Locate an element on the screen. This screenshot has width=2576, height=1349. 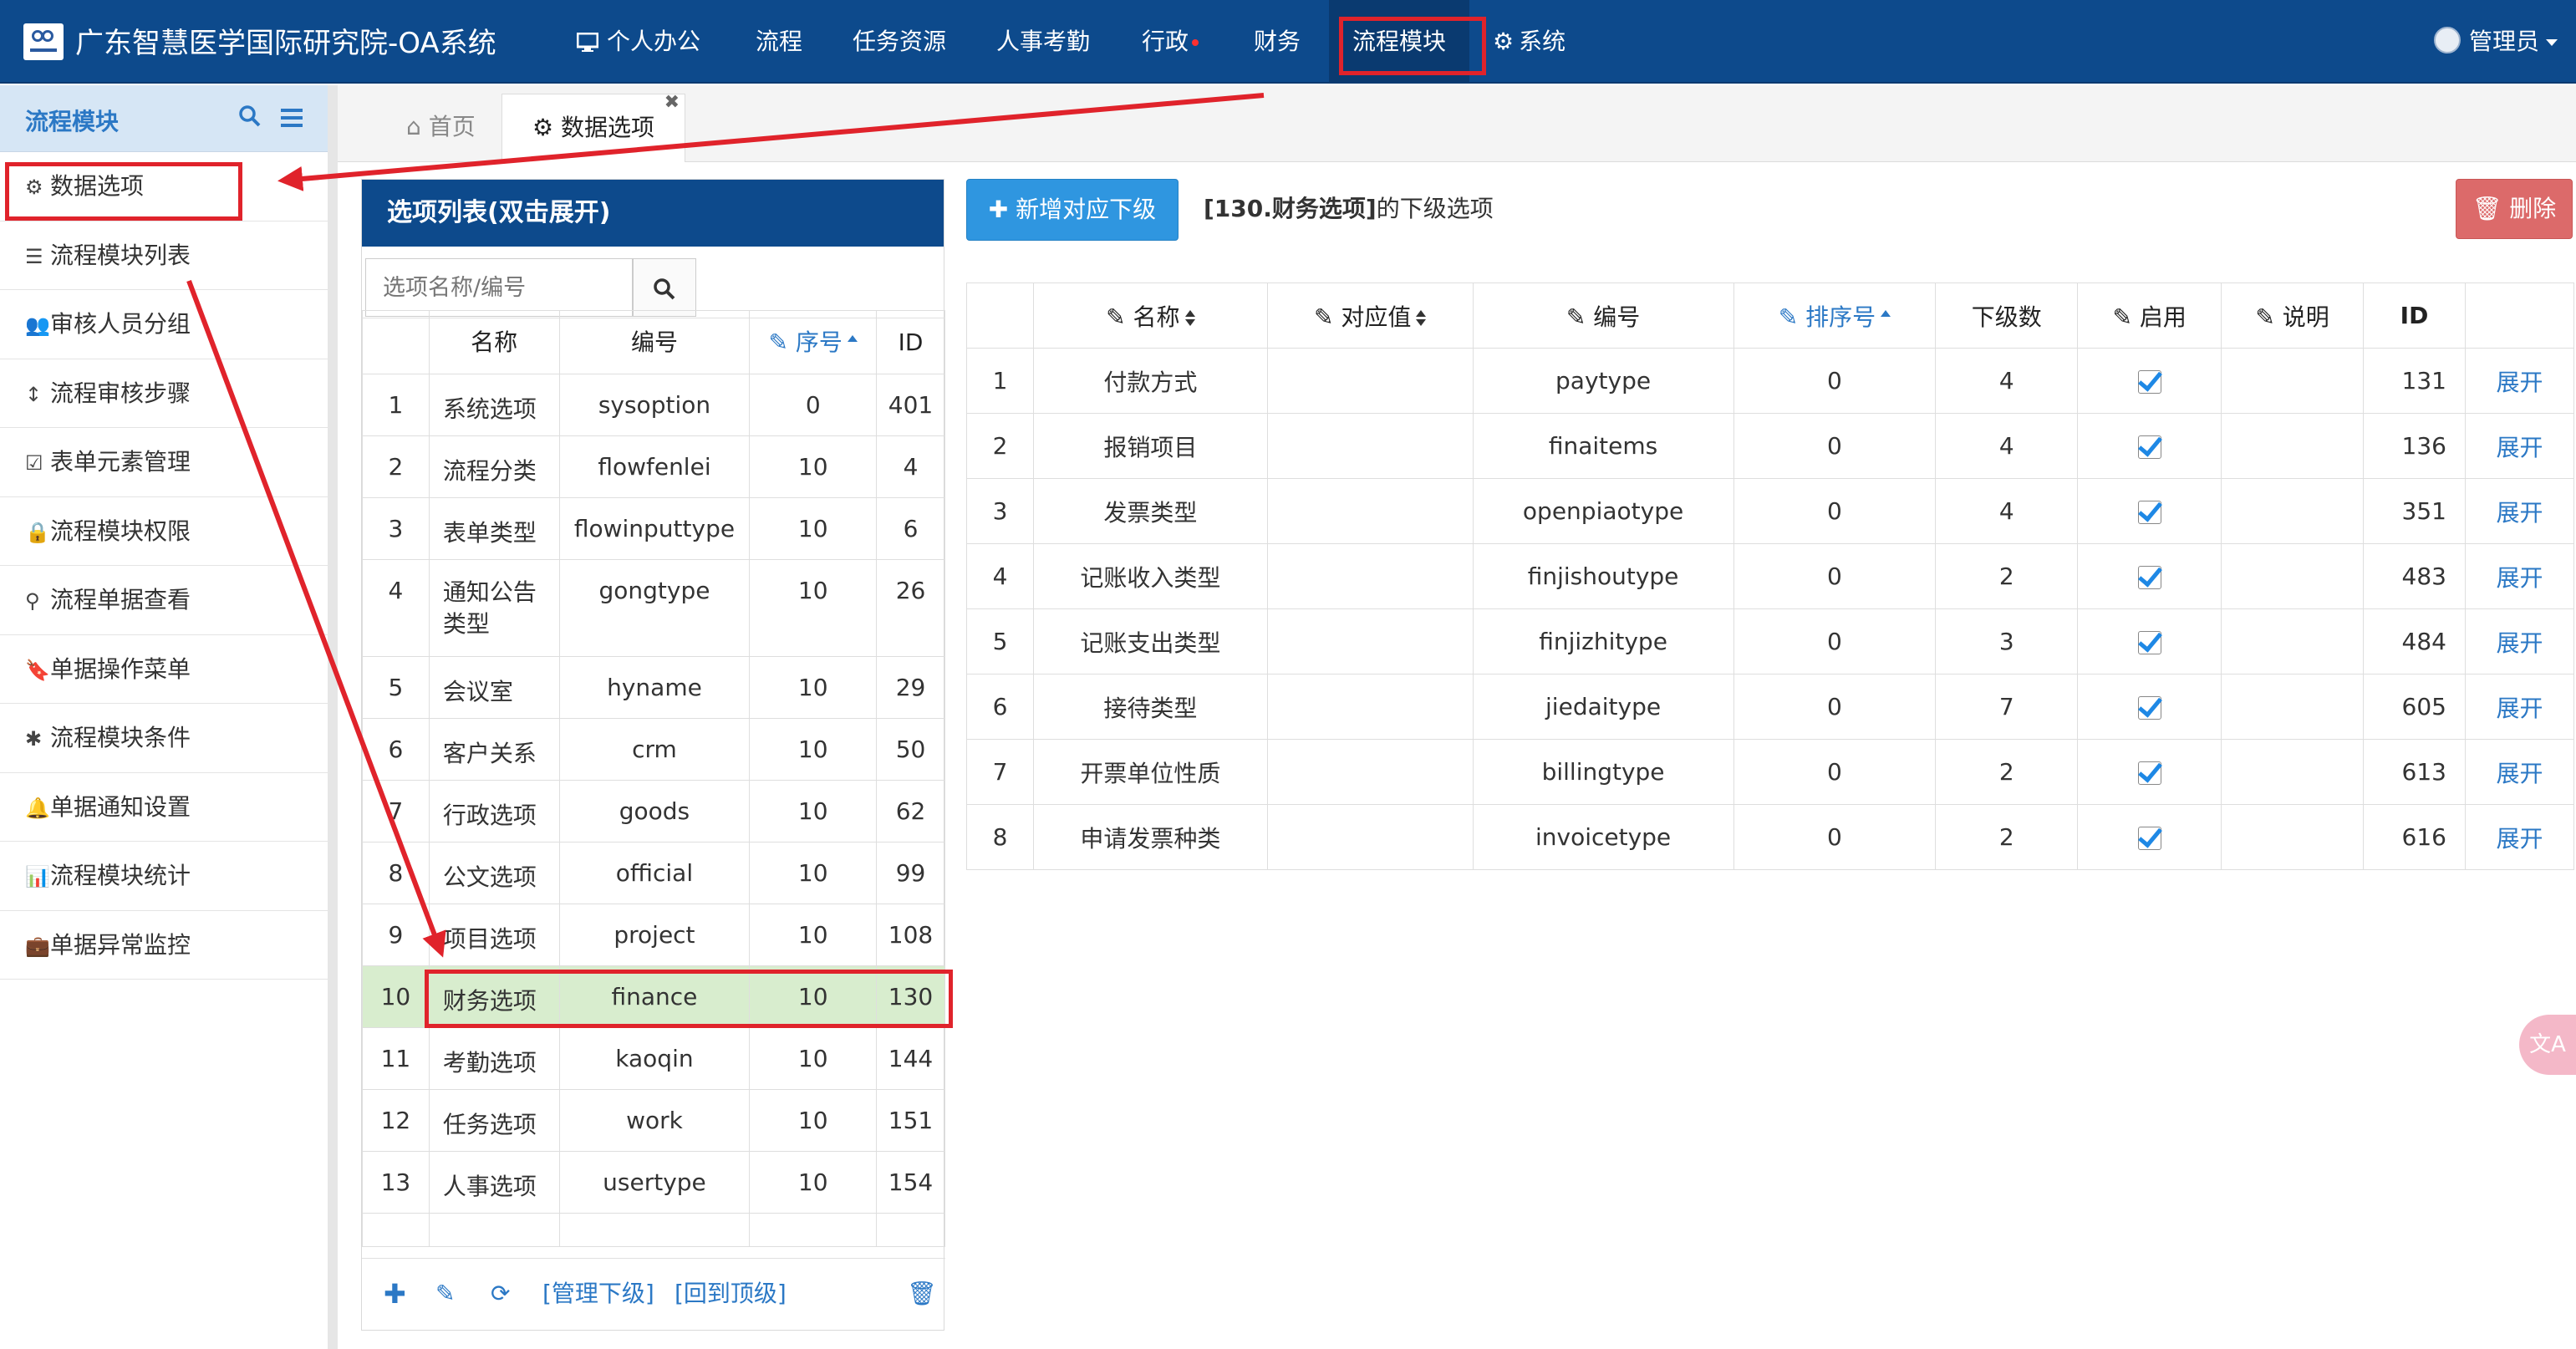
table-row: 4 通知公告类型 gongtype 10 26 is located at coordinates (653, 608).